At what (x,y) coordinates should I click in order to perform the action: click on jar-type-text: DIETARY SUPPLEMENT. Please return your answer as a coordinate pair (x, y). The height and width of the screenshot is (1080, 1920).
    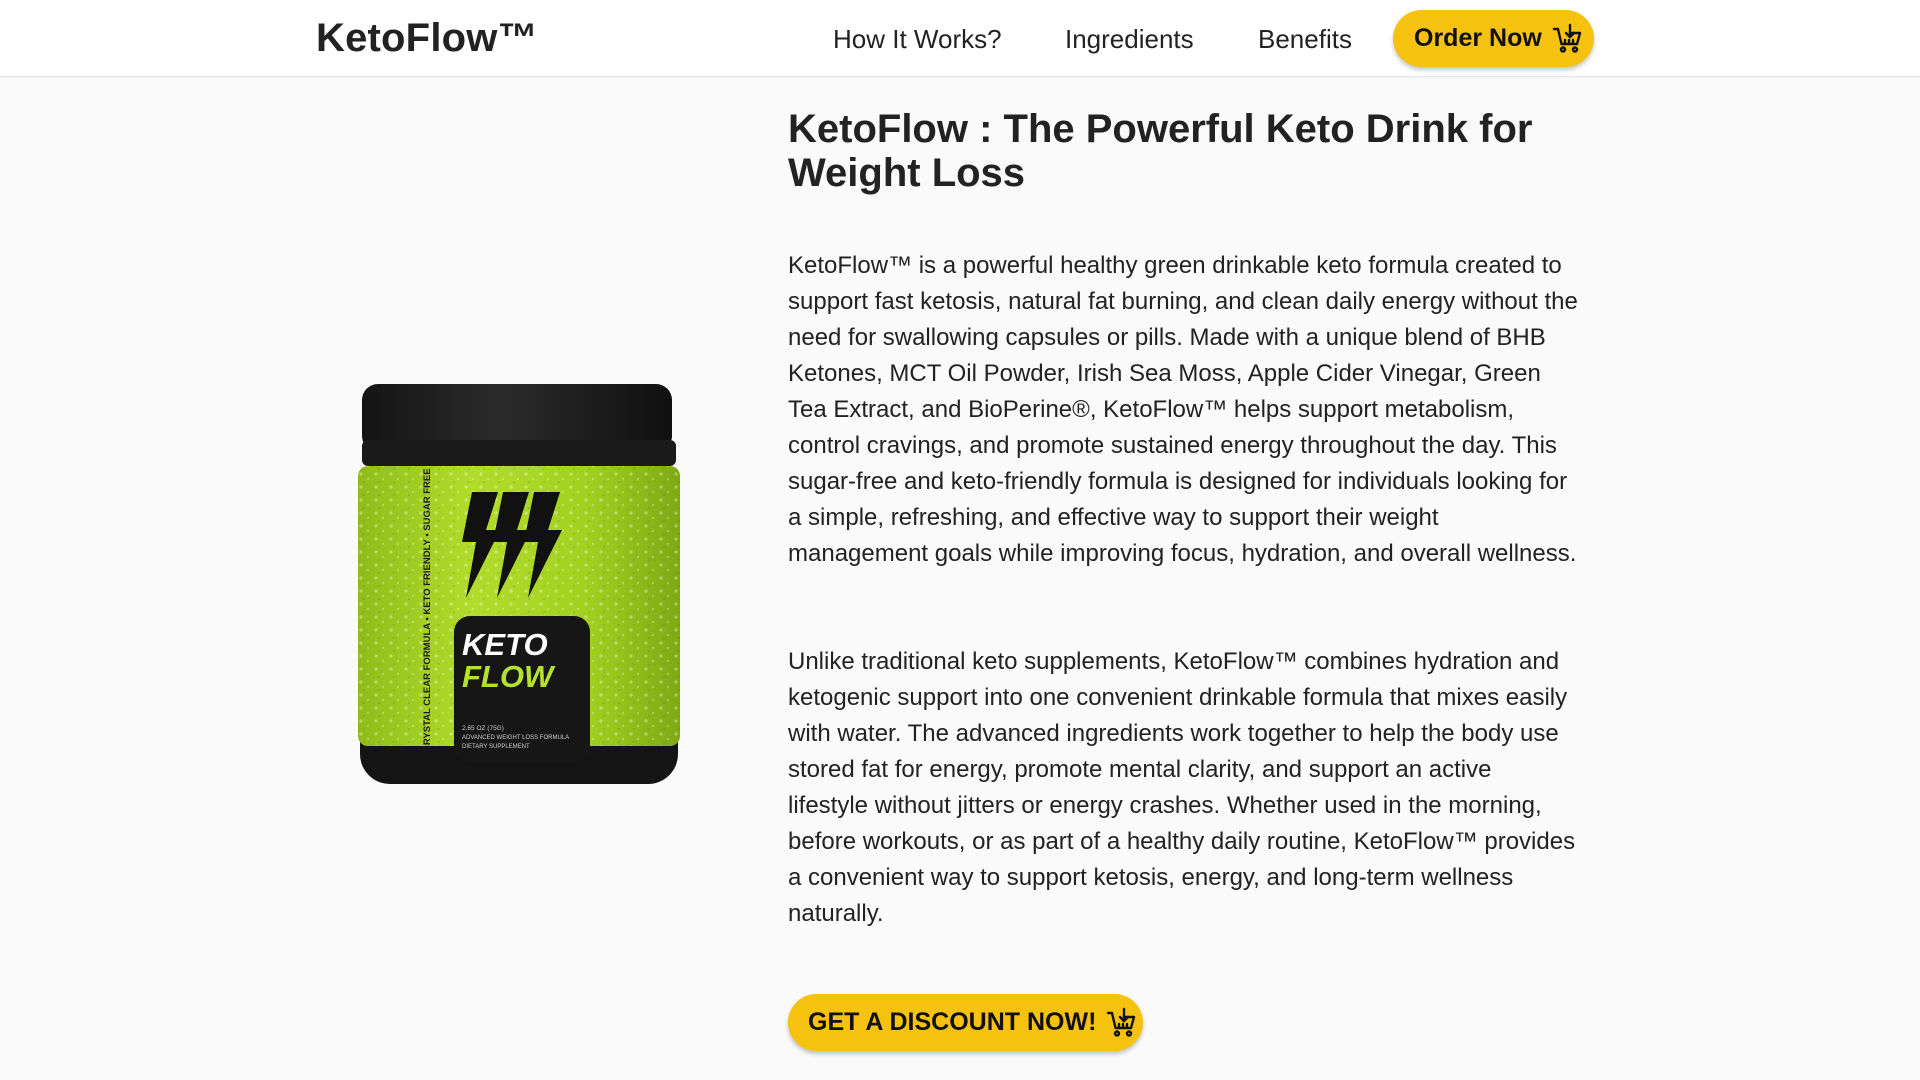
    Looking at the image, I should click on (496, 747).